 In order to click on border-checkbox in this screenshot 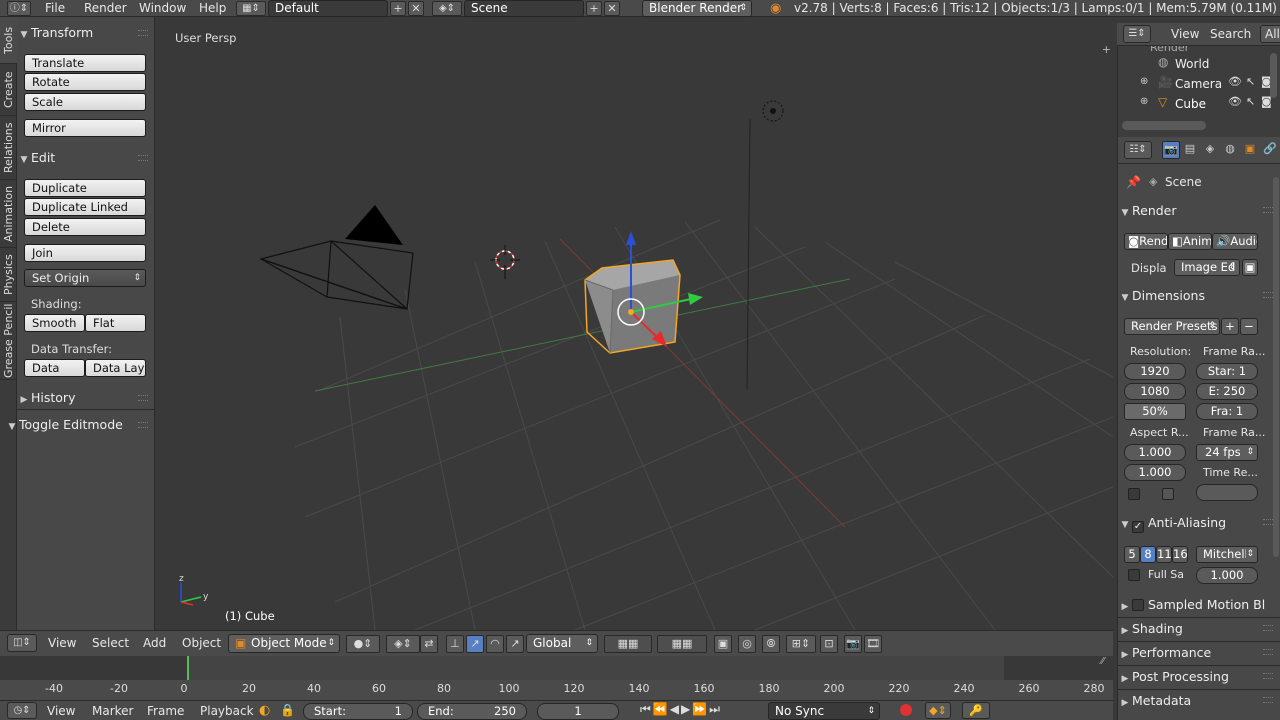, I will do `click(1134, 494)`.